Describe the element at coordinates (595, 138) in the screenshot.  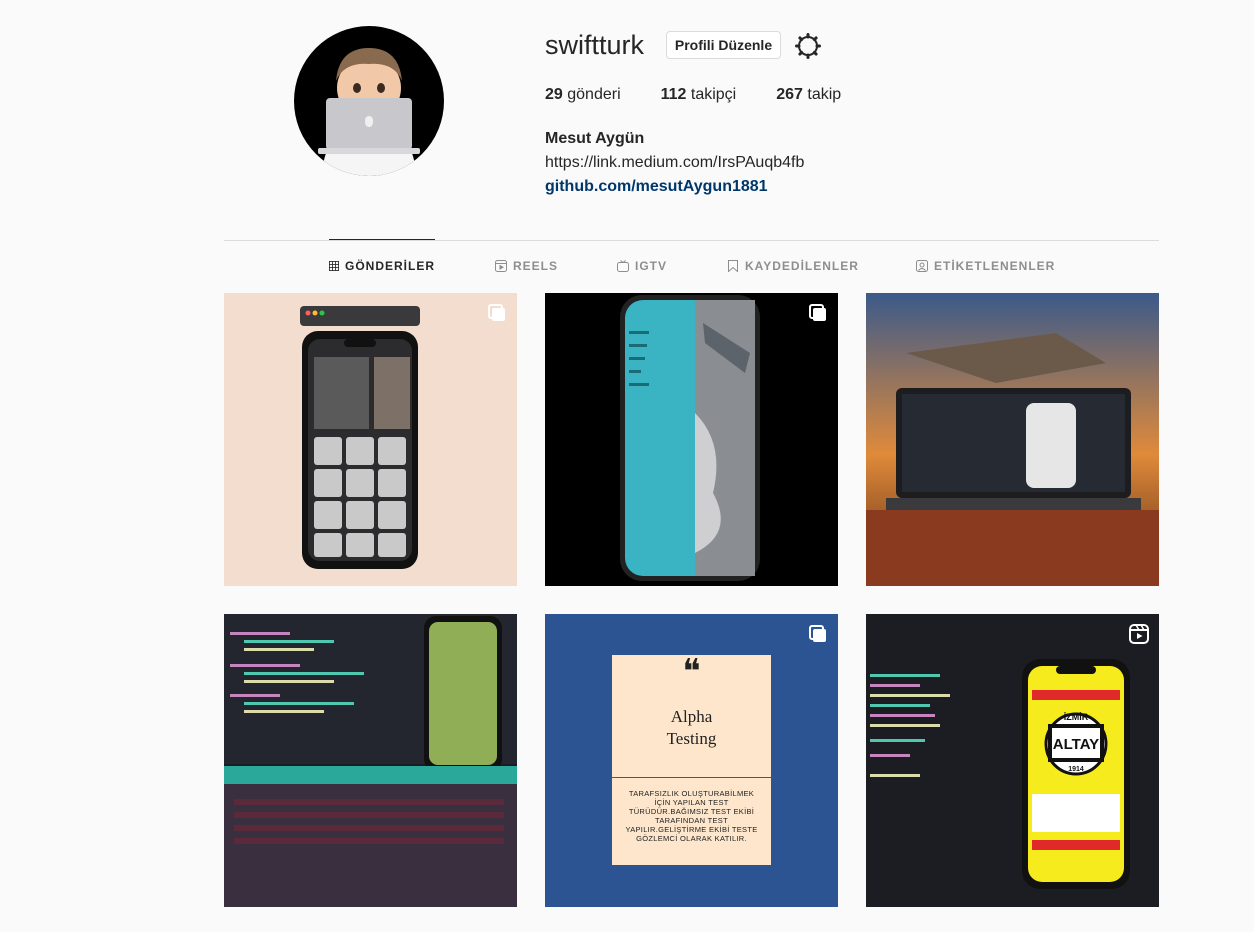
I see `profile-full-name: Mesut Aygün` at that location.